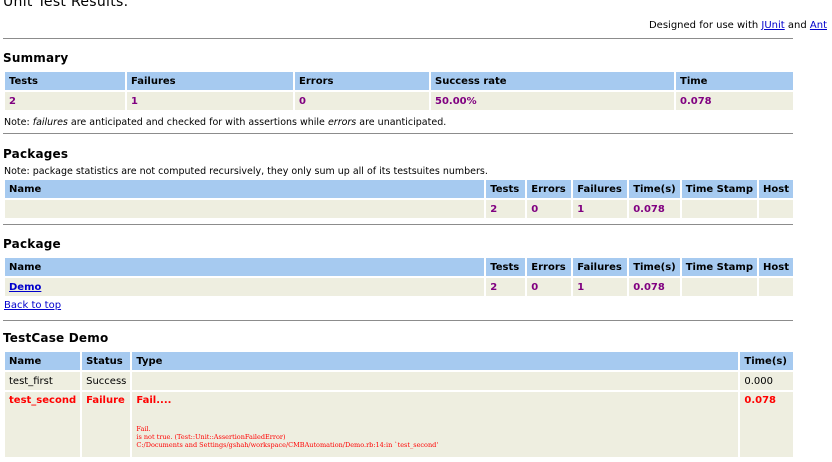 The width and height of the screenshot is (832, 462). I want to click on package-col-time: Time(s), so click(654, 267).